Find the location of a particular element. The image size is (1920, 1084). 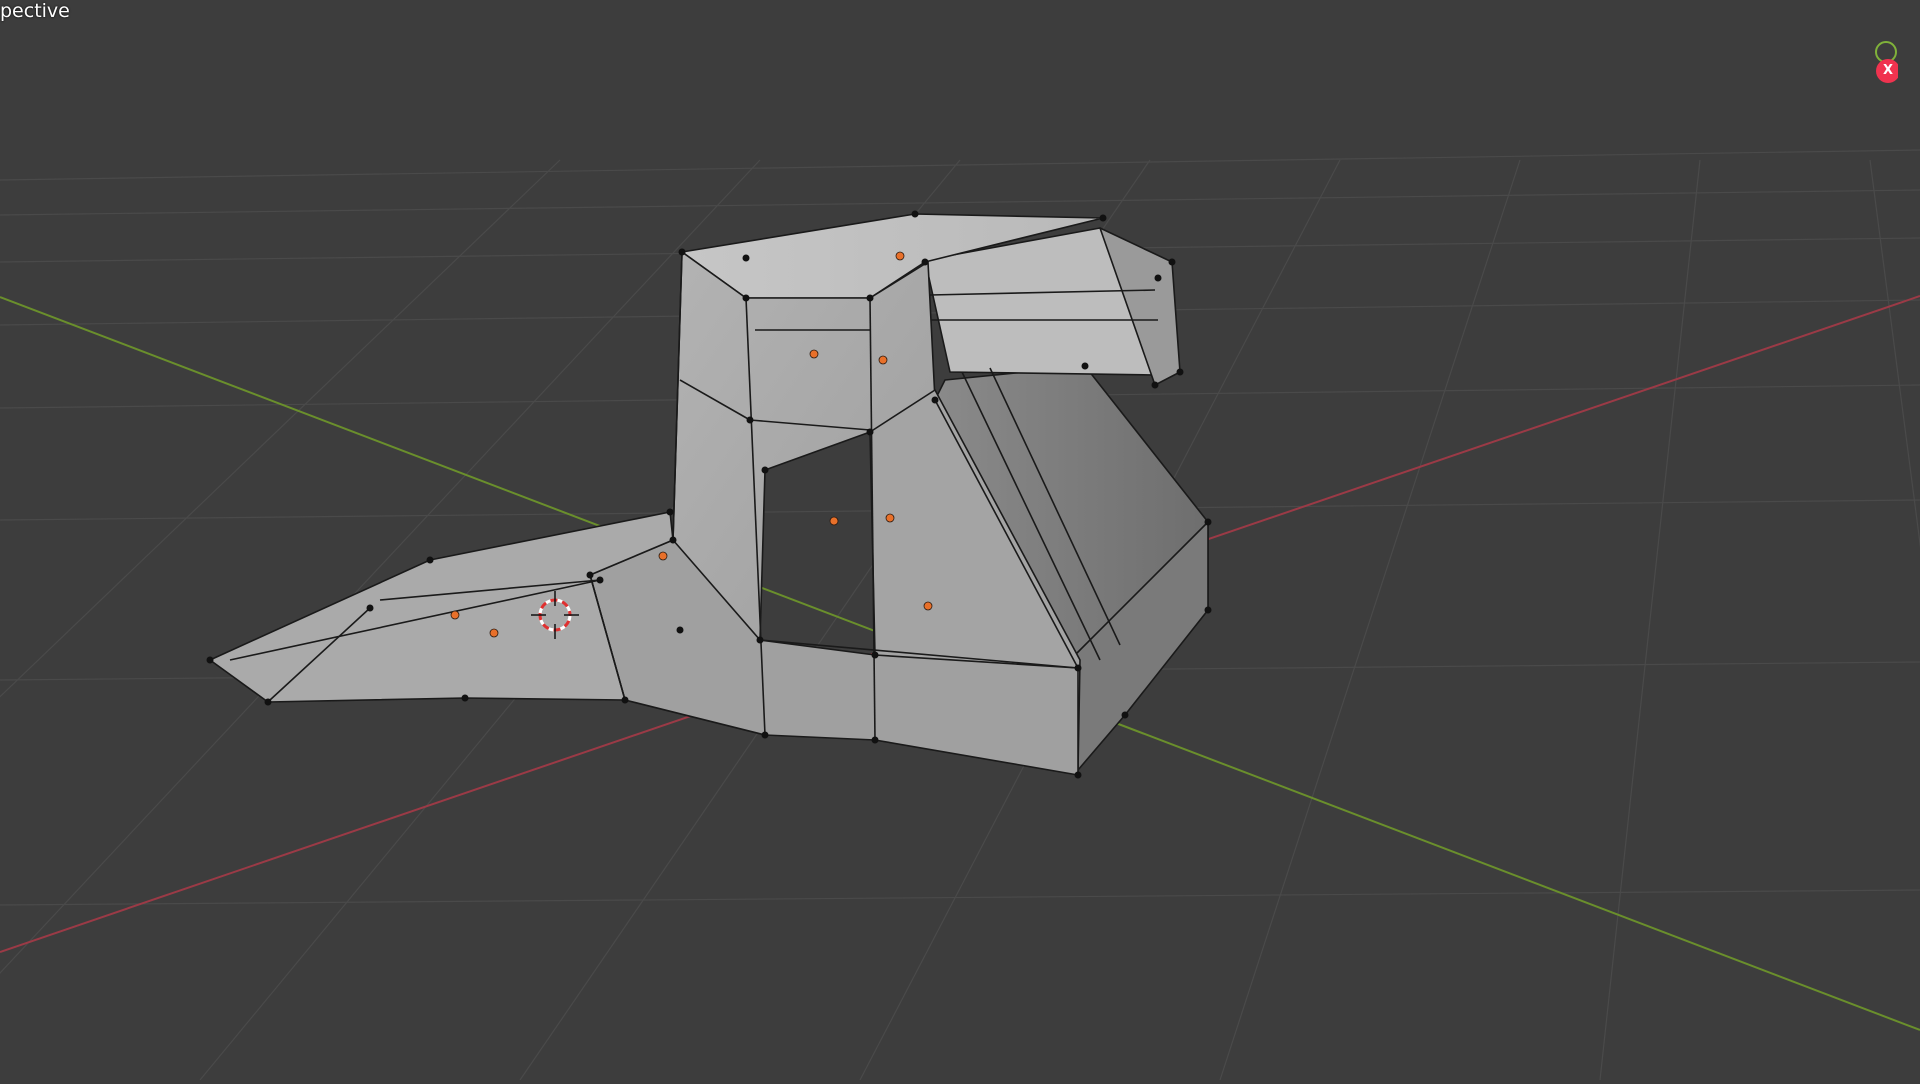

view-label: pective is located at coordinates (35, 11).